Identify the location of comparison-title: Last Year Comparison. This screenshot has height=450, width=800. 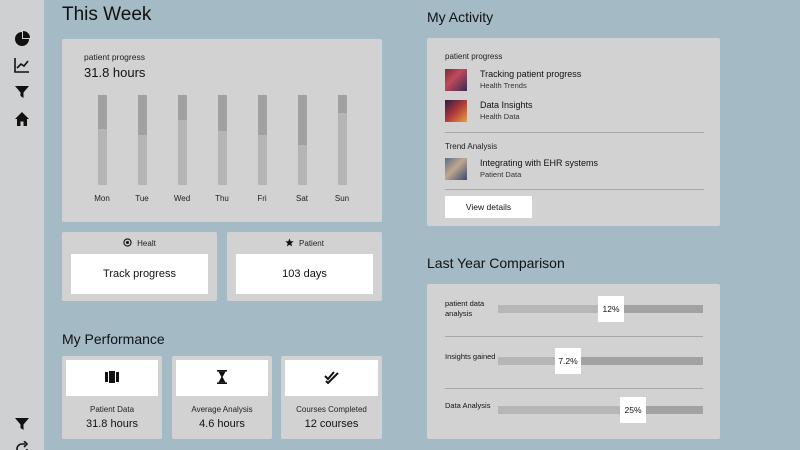
(496, 263).